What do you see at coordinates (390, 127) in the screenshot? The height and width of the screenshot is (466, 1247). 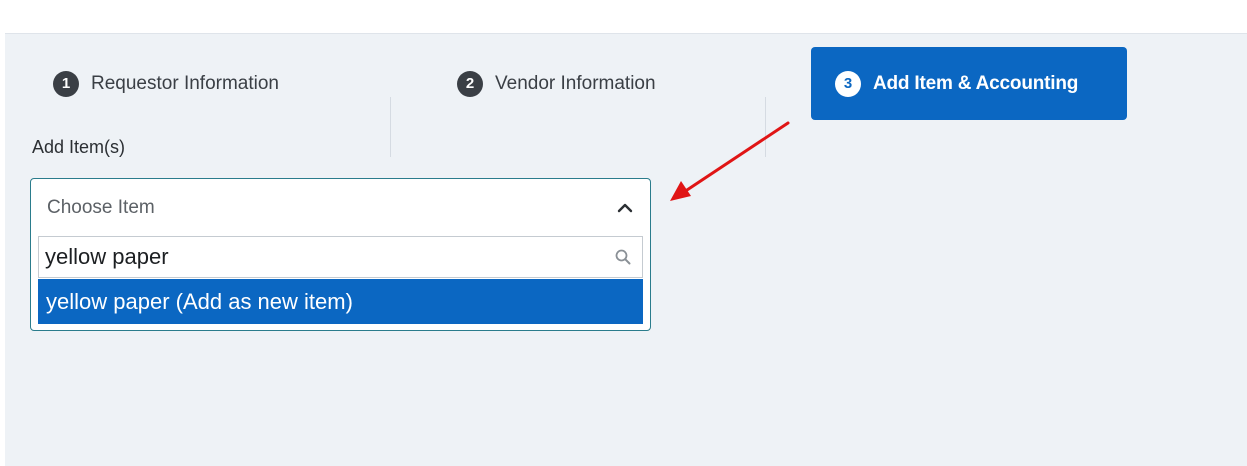 I see `step-divider` at bounding box center [390, 127].